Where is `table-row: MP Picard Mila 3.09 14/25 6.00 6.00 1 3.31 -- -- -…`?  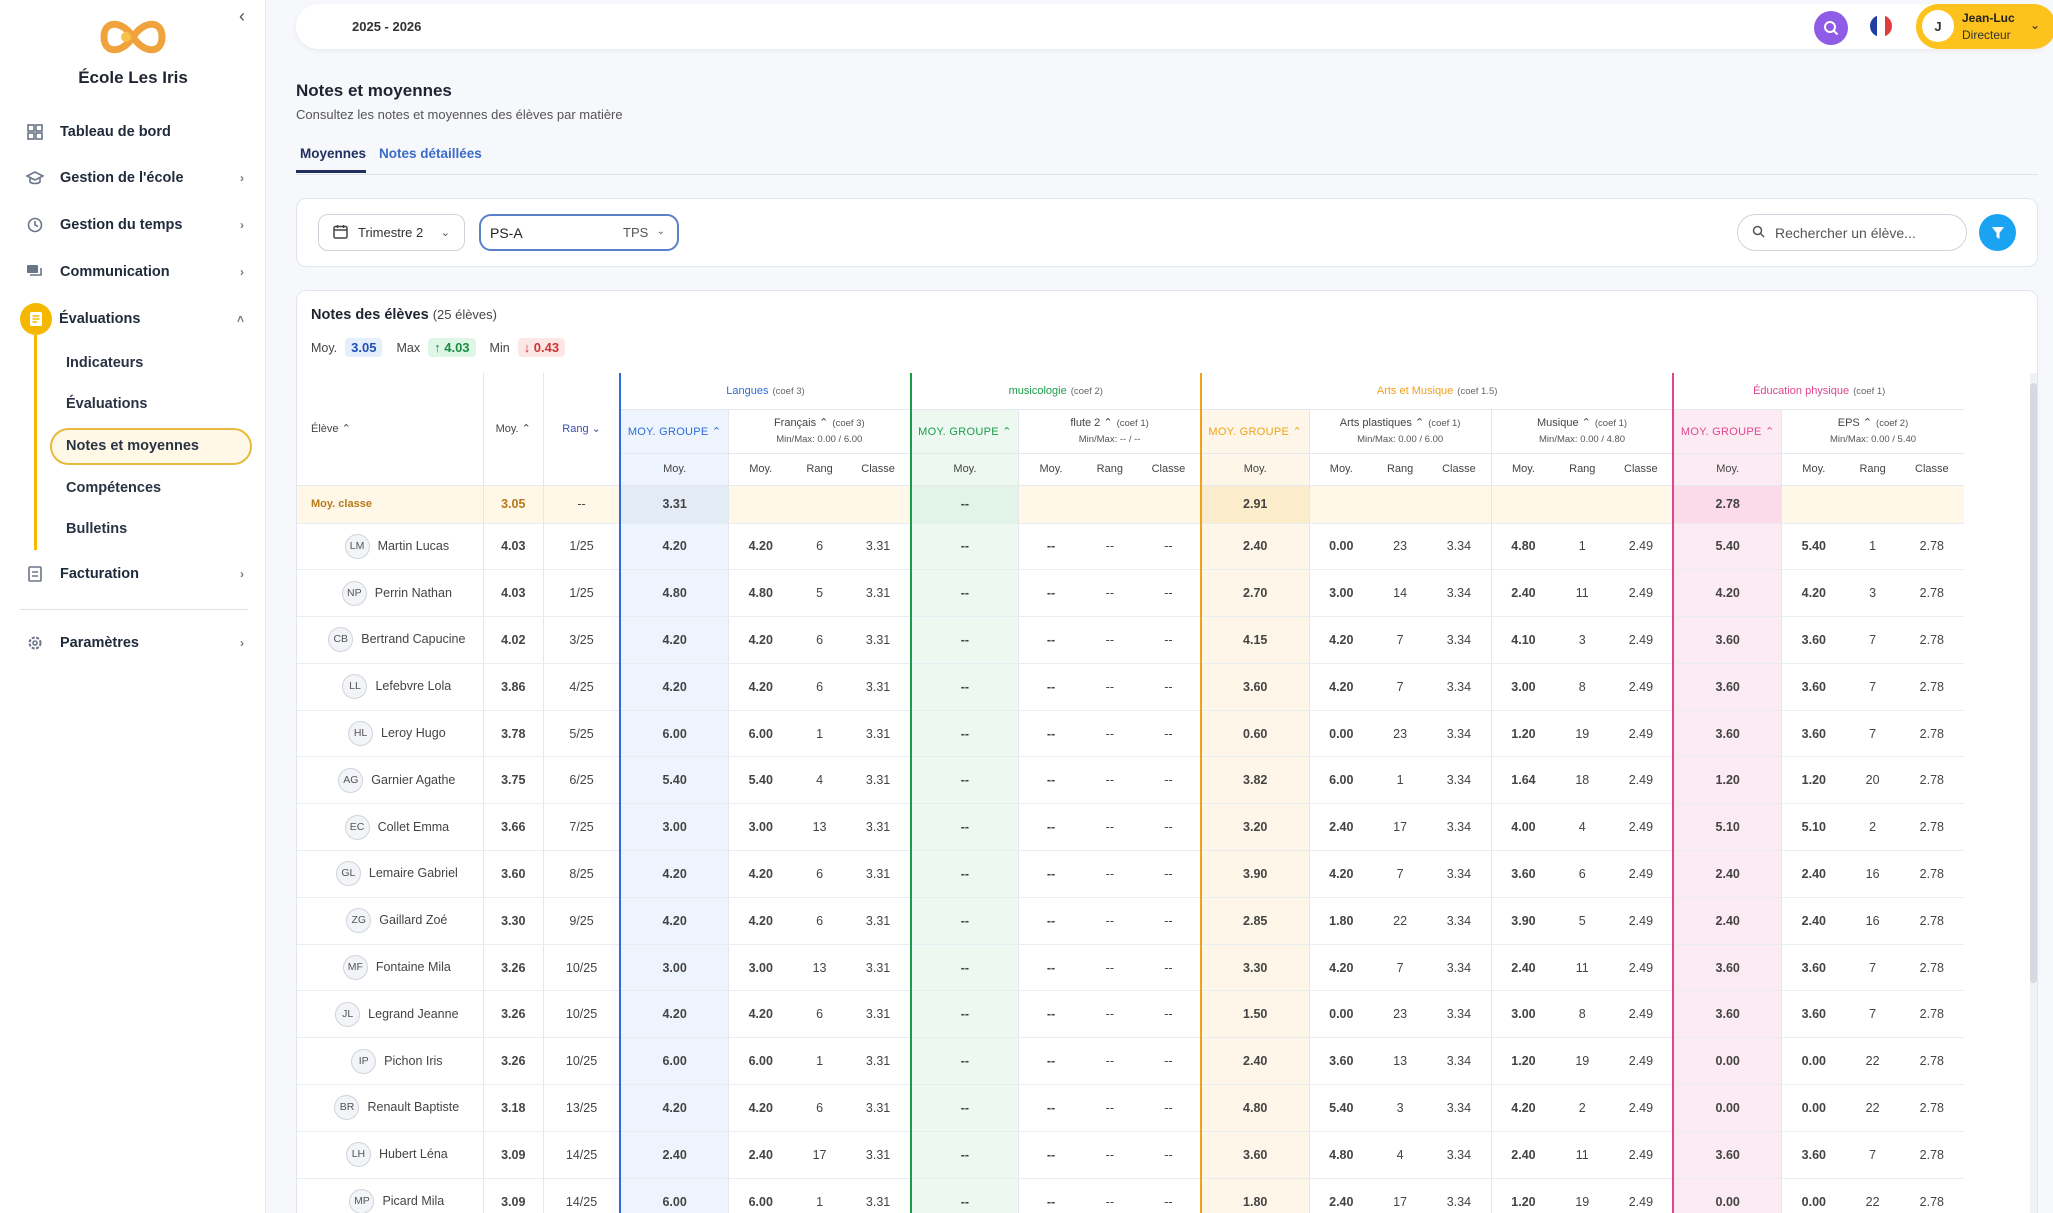
table-row: MP Picard Mila 3.09 14/25 6.00 6.00 1 3.31 -- -- -… is located at coordinates (1130, 1195).